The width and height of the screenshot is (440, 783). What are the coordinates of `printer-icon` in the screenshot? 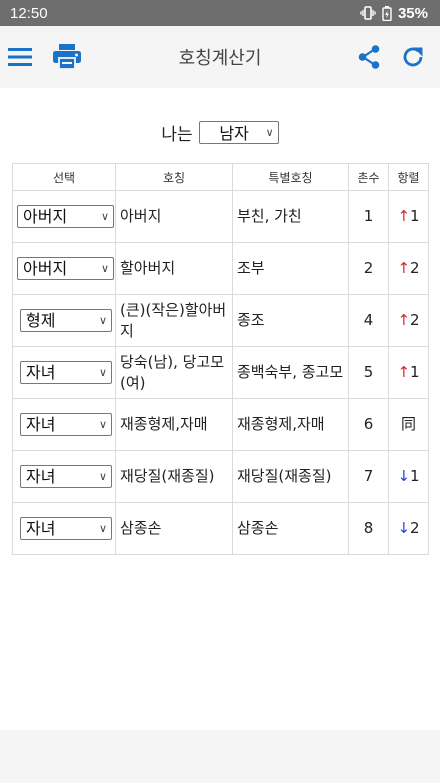 It's located at (67, 57).